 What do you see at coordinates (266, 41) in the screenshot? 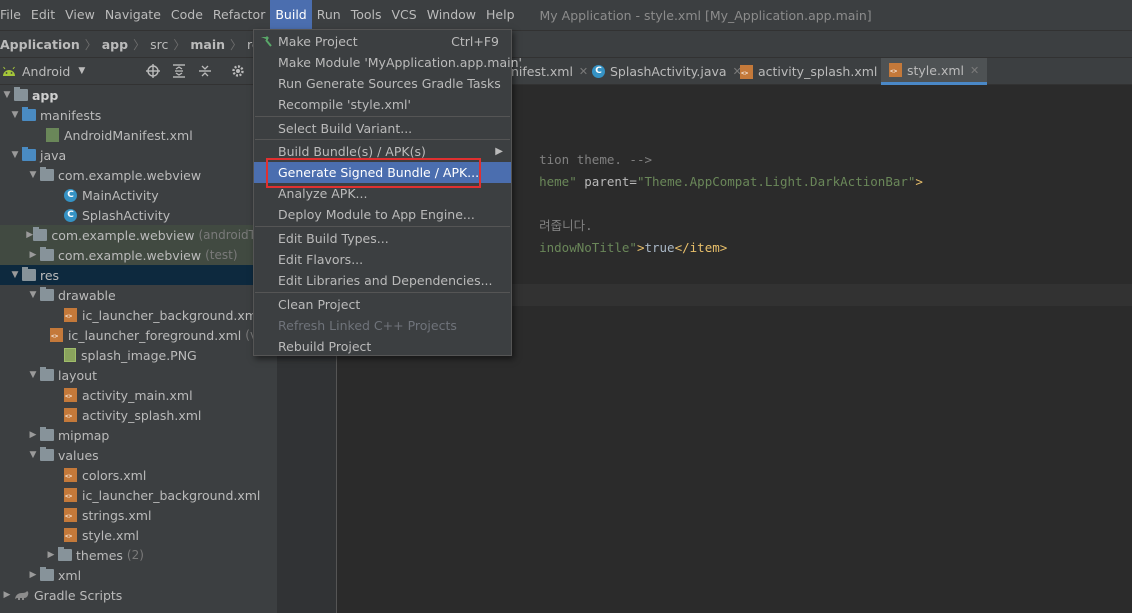
I see `hammer-icon` at bounding box center [266, 41].